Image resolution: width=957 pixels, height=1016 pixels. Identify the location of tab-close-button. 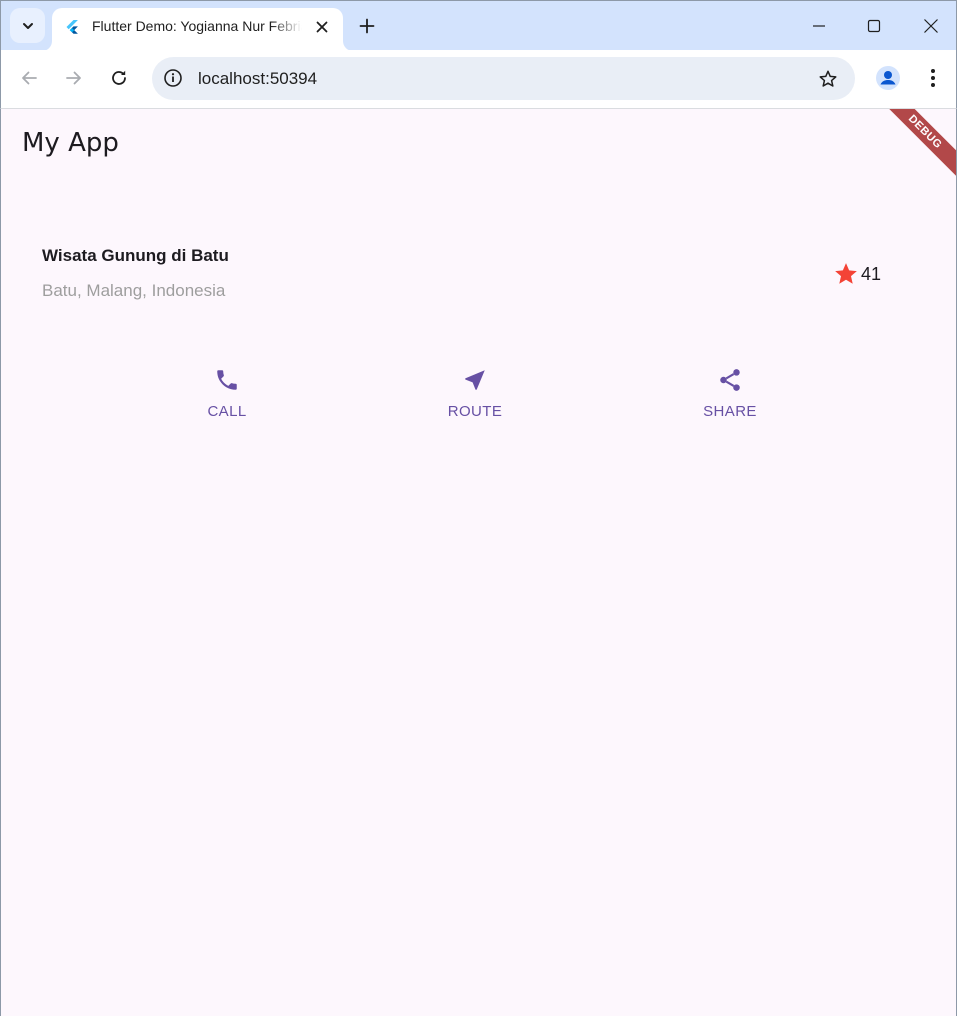
(322, 27).